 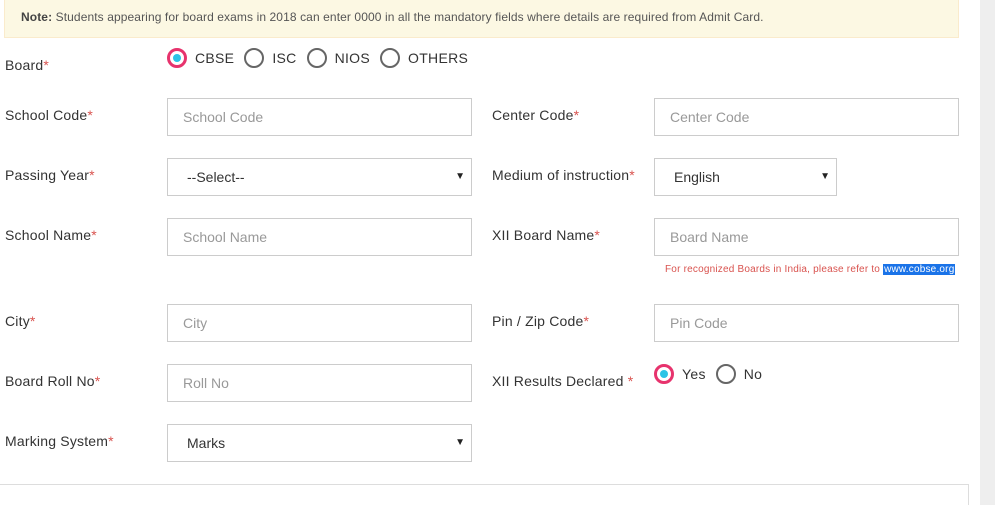 What do you see at coordinates (390, 58) in the screenshot?
I see `board-radio-others` at bounding box center [390, 58].